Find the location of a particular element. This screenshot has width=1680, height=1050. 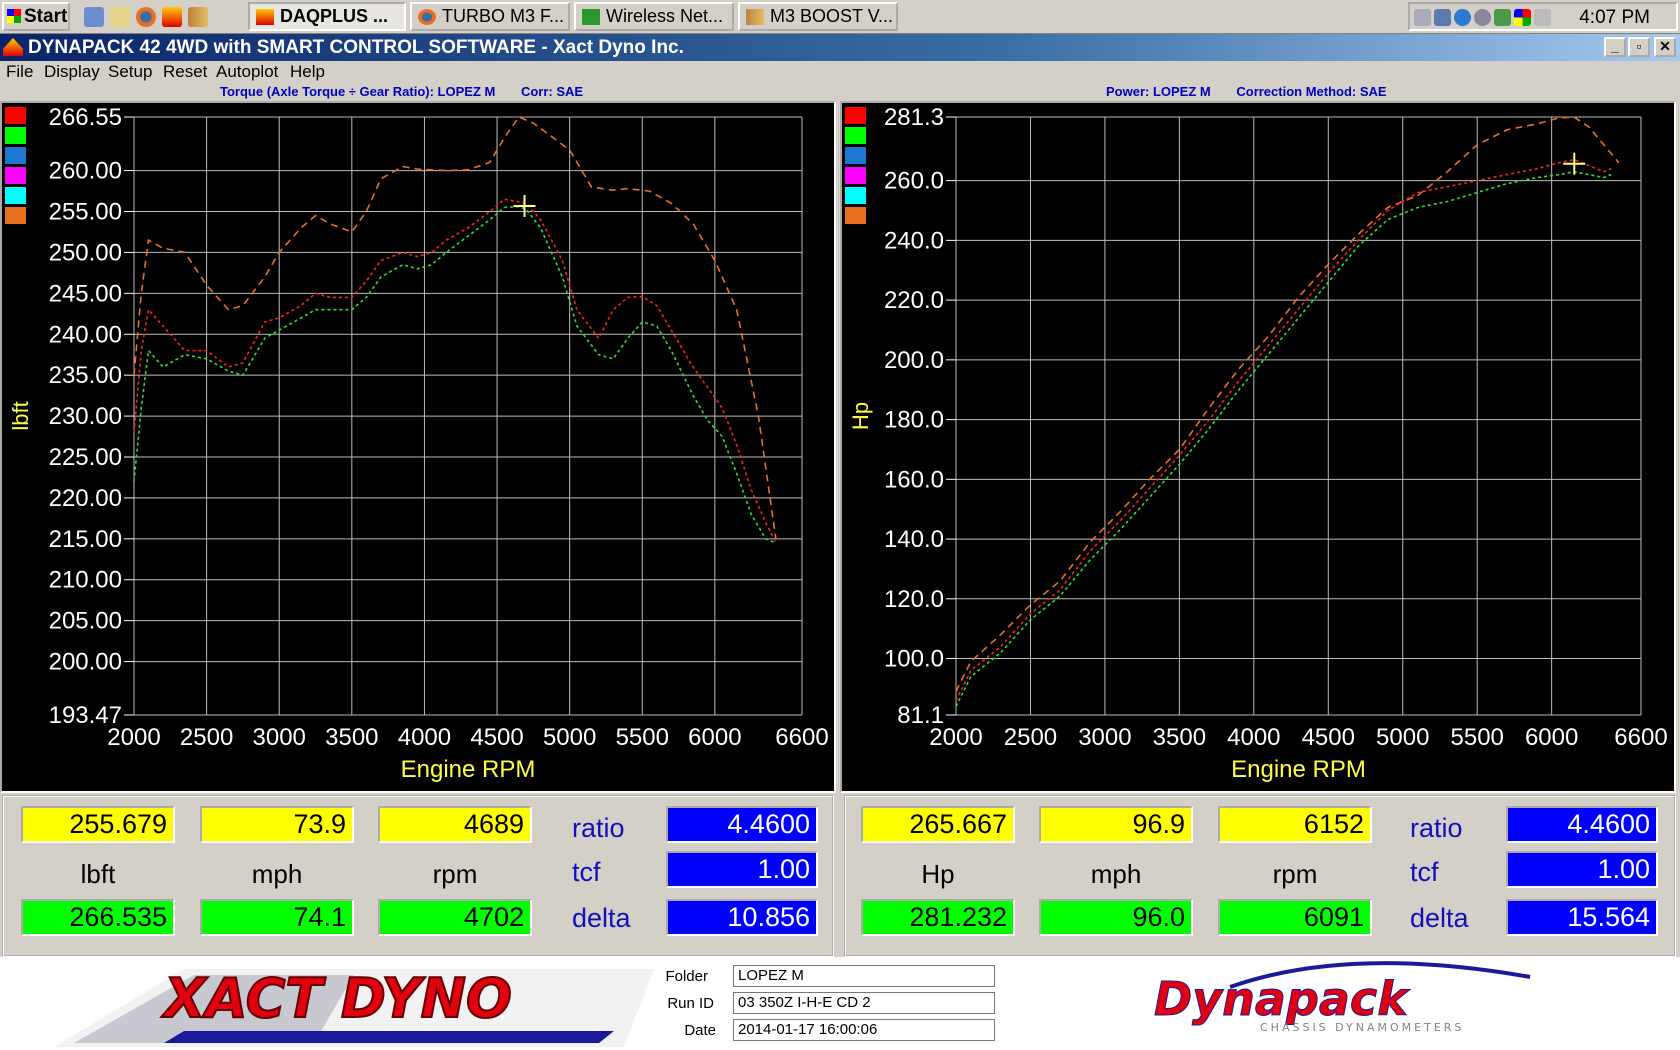

power-chart-header: Power: LOPEZ M Correction Method: SAE is located at coordinates (1246, 92).